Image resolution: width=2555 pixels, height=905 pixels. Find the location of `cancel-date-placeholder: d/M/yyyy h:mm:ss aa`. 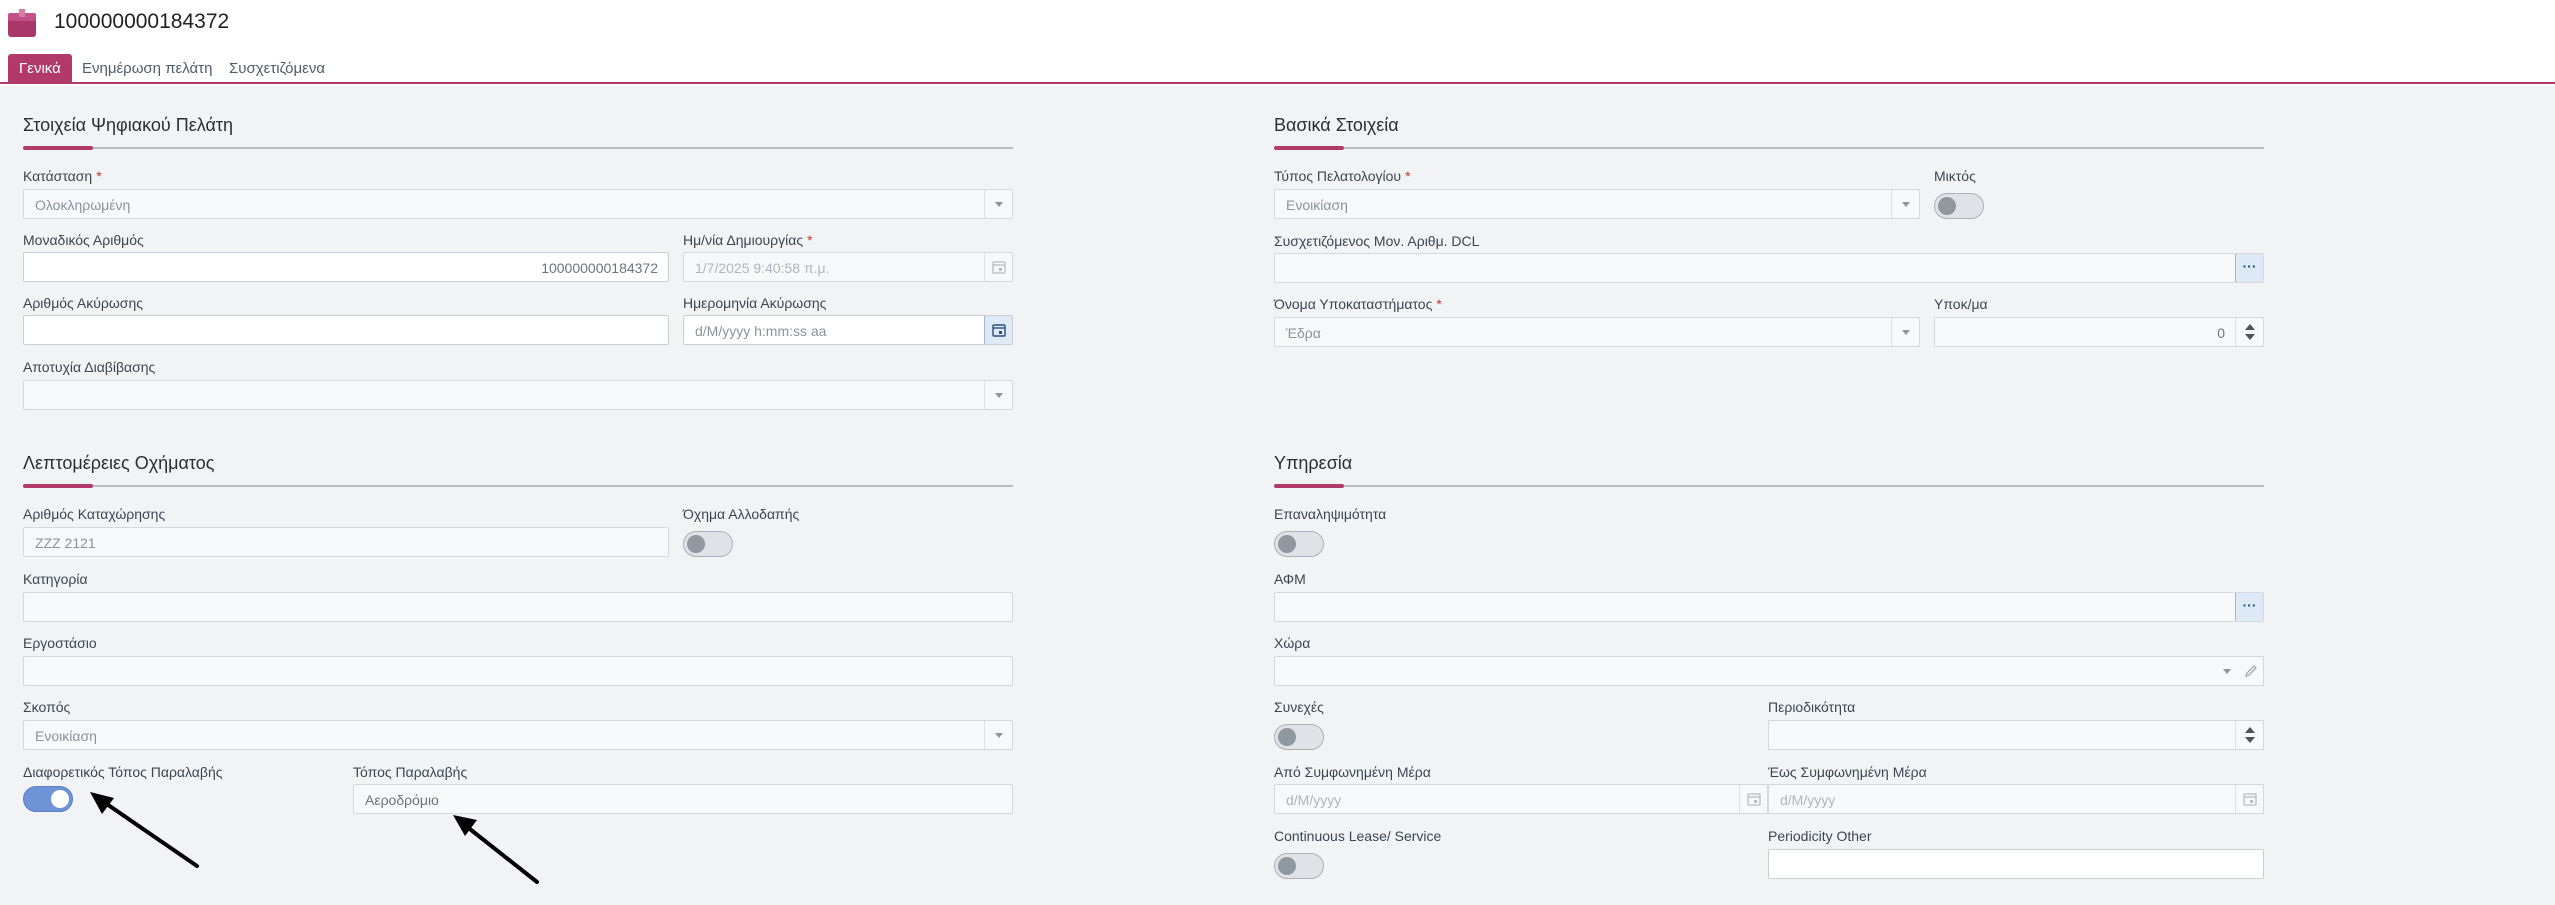

cancel-date-placeholder: d/M/yyyy h:mm:ss aa is located at coordinates (761, 331).